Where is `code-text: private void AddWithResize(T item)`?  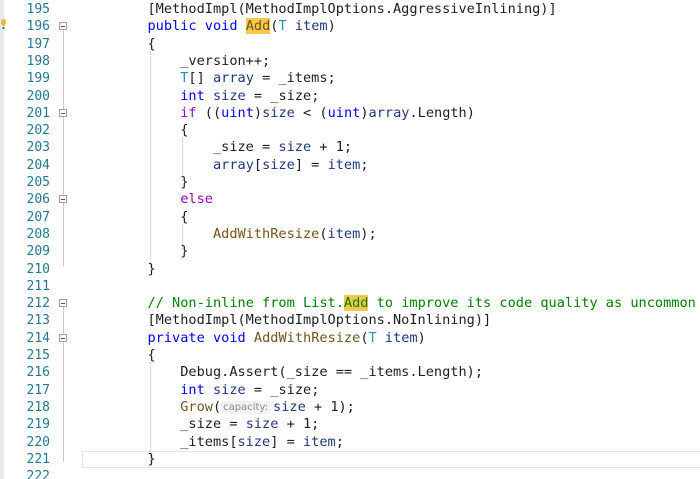
code-text: private void AddWithResize(T item) is located at coordinates (253, 338).